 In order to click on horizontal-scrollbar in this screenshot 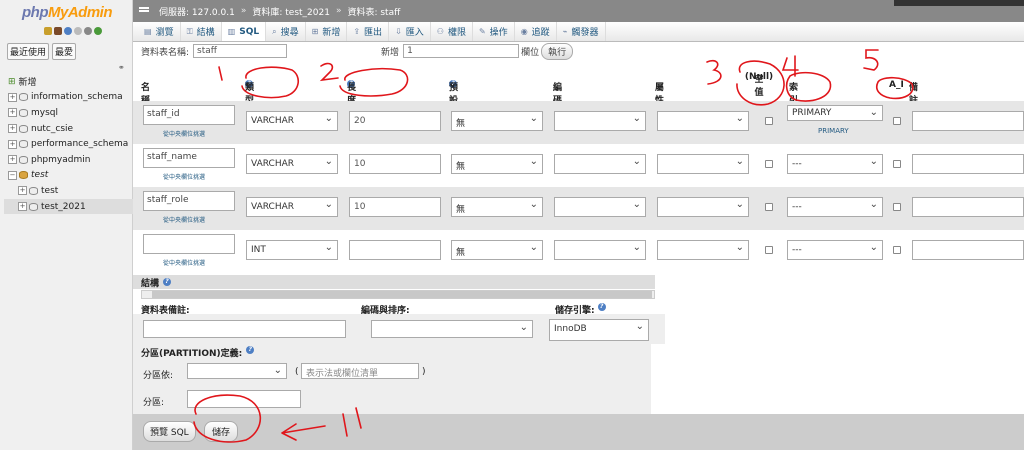, I will do `click(398, 294)`.